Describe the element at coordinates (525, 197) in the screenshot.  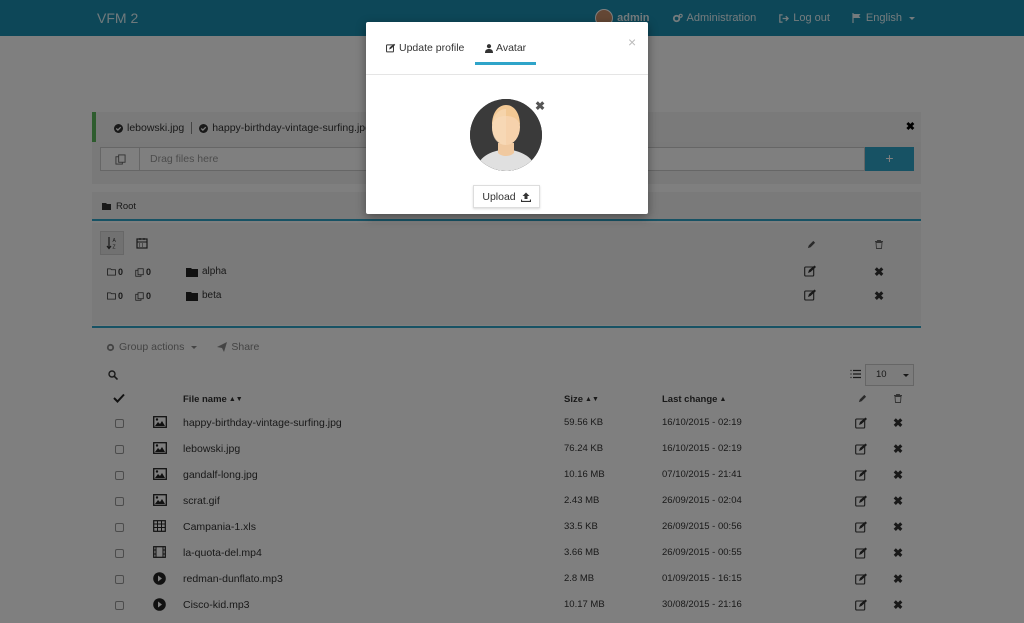
I see `upload-icon` at that location.